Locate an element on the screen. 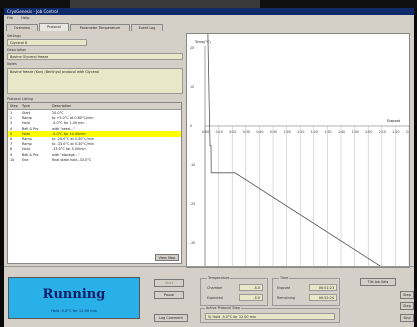 This screenshot has height=327, width=417. step-button-1: Step is located at coordinates (407, 295).